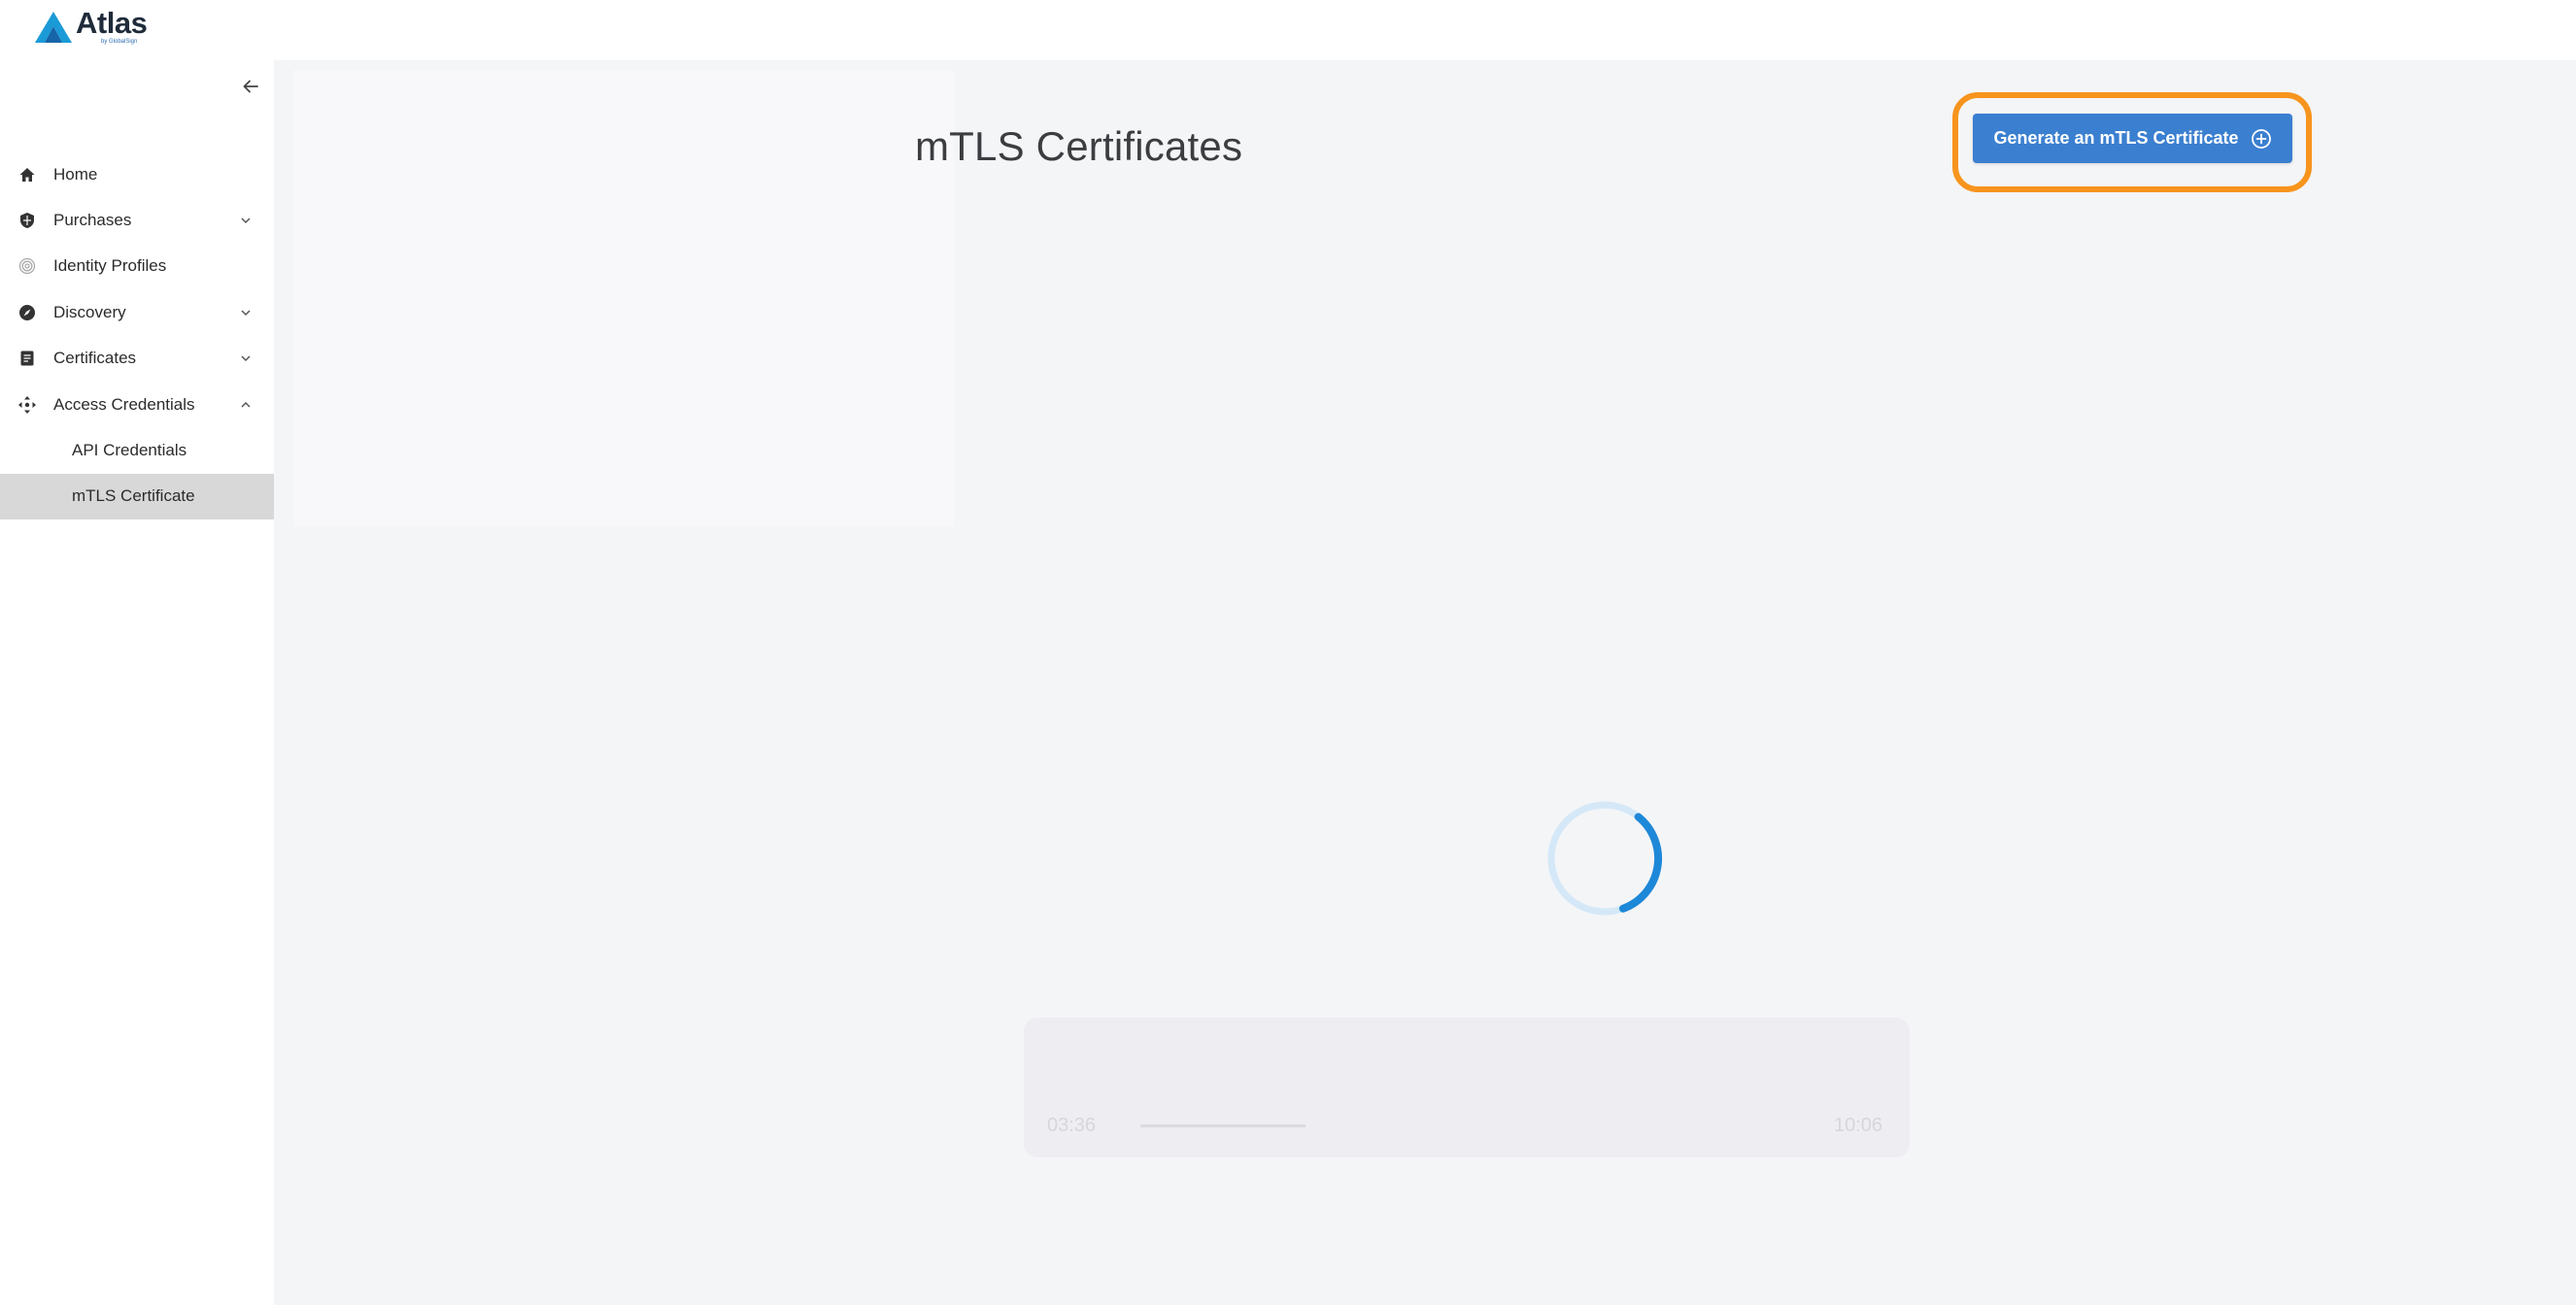 The image size is (2576, 1305). I want to click on top-bar: Atlas by GlobalSign, so click(1288, 30).